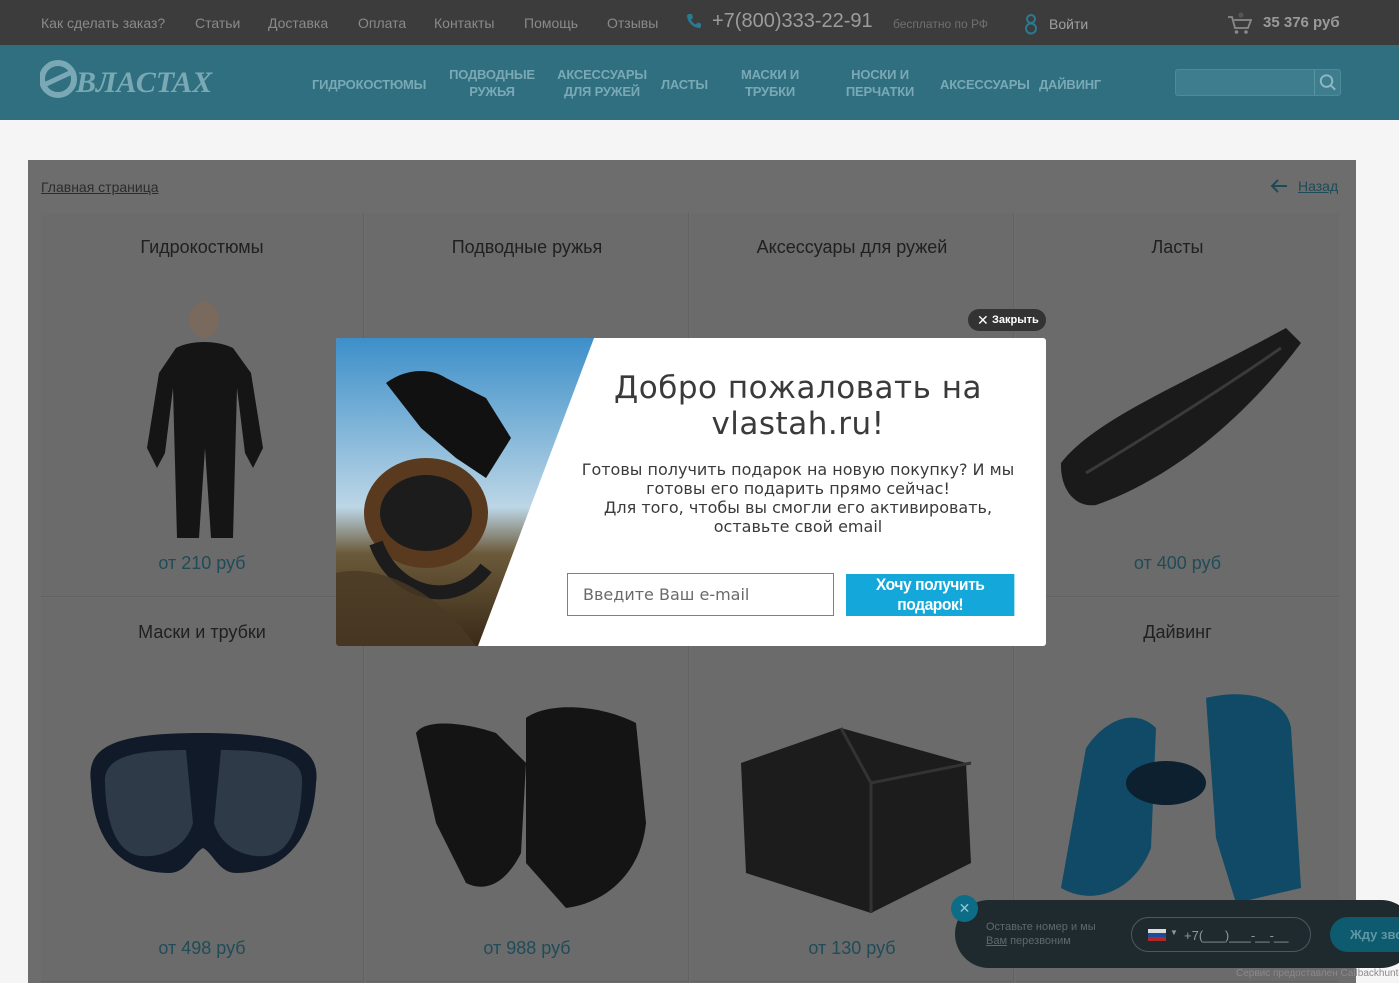 The image size is (1399, 983). I want to click on callback-phone-value: +7(___)___-__-__, so click(1236, 935).